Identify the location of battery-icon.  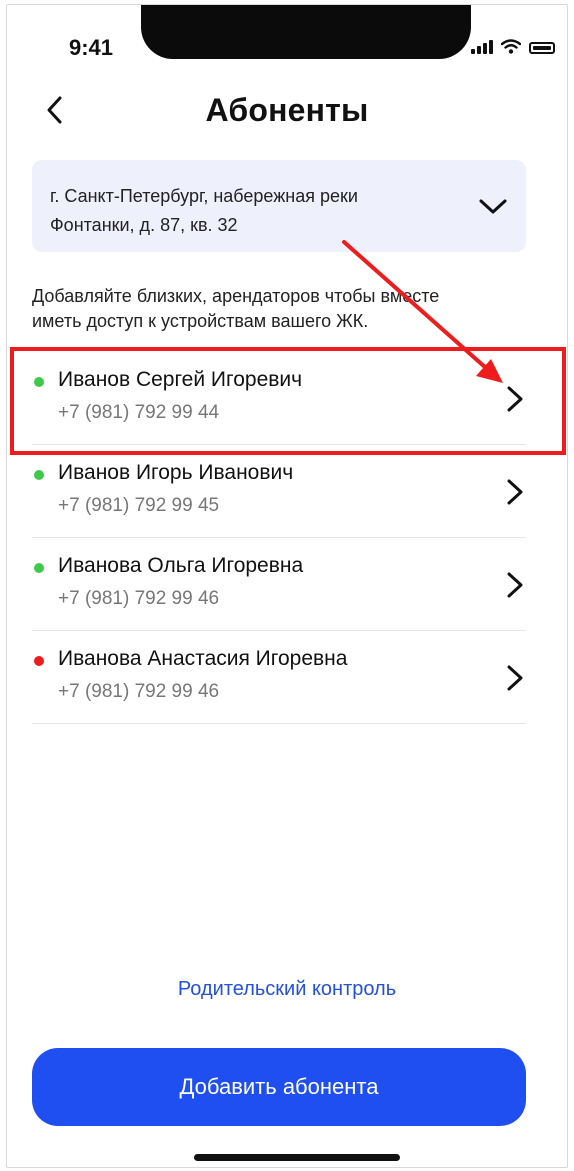
(542, 48).